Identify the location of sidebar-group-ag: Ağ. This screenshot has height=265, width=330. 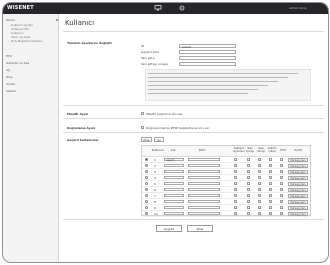
(8, 70).